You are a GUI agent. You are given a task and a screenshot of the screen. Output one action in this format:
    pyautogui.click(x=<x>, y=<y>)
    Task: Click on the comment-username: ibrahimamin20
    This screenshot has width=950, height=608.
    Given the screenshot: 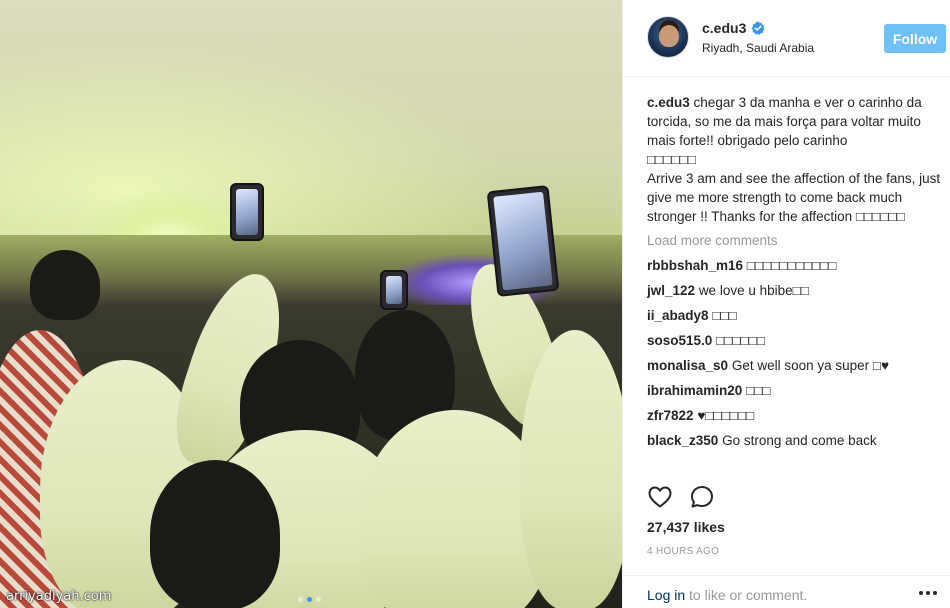 What is the action you would take?
    pyautogui.click(x=694, y=390)
    